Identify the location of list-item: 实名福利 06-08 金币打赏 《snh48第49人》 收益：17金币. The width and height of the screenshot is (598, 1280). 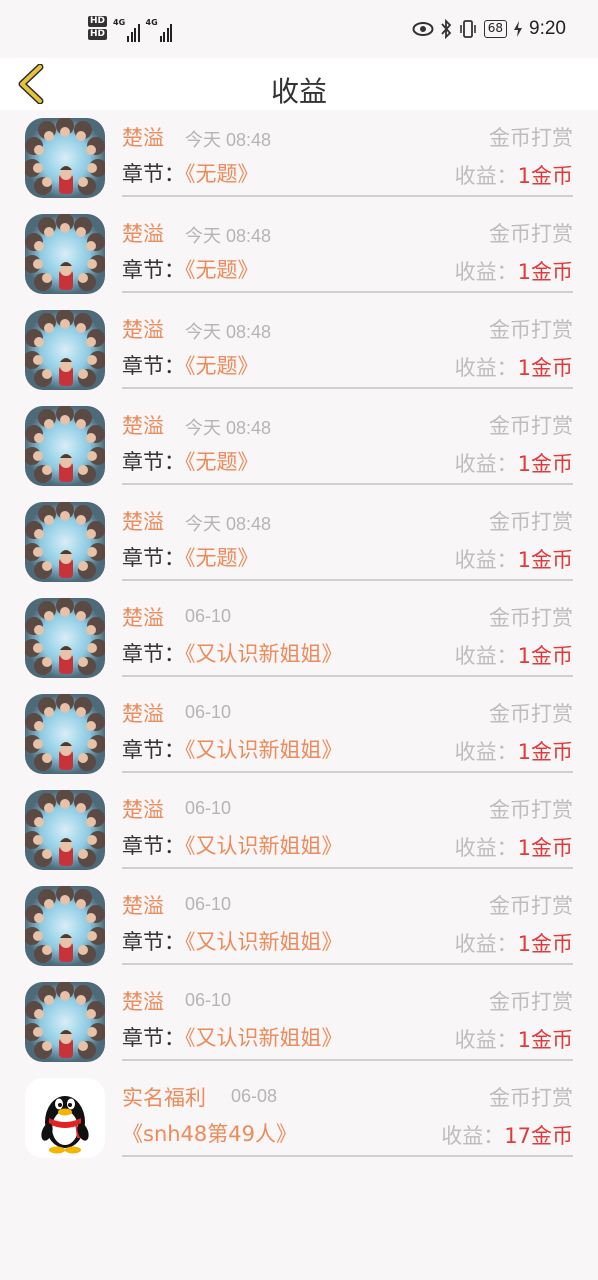
(299, 1118).